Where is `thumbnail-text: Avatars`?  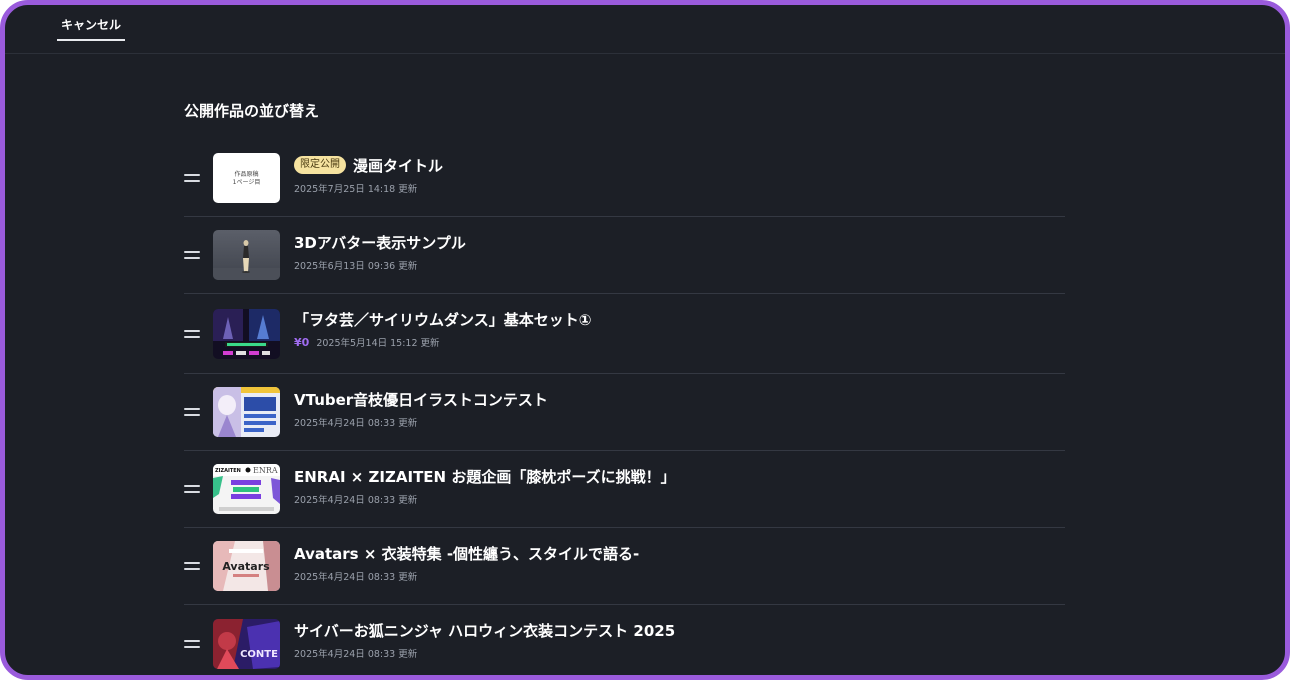
thumbnail-text: Avatars is located at coordinates (246, 566).